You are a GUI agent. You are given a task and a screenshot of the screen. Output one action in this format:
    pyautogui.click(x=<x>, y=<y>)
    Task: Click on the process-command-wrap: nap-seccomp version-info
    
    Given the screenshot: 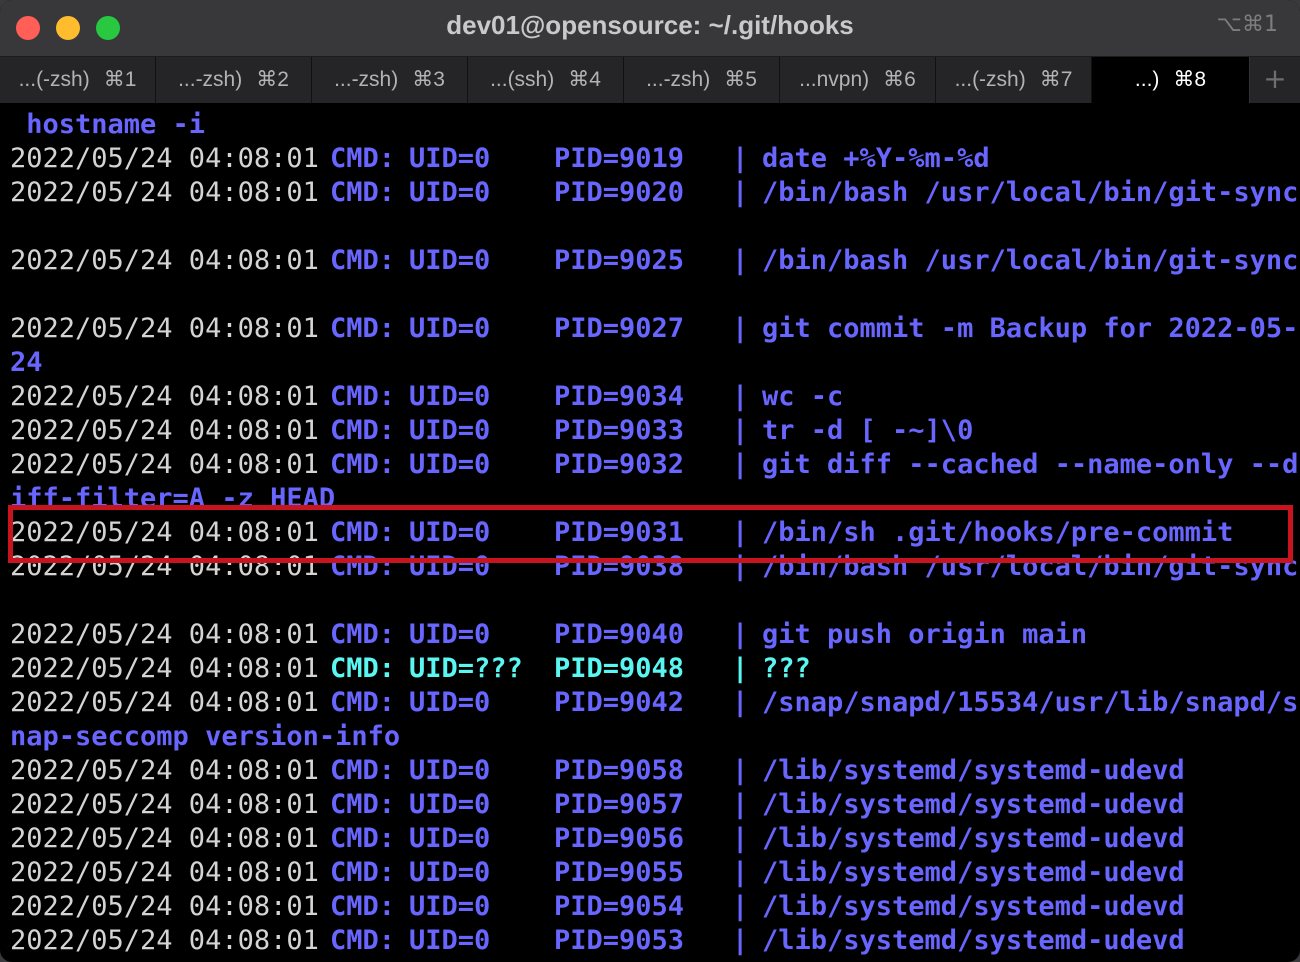 What is the action you would take?
    pyautogui.click(x=205, y=736)
    